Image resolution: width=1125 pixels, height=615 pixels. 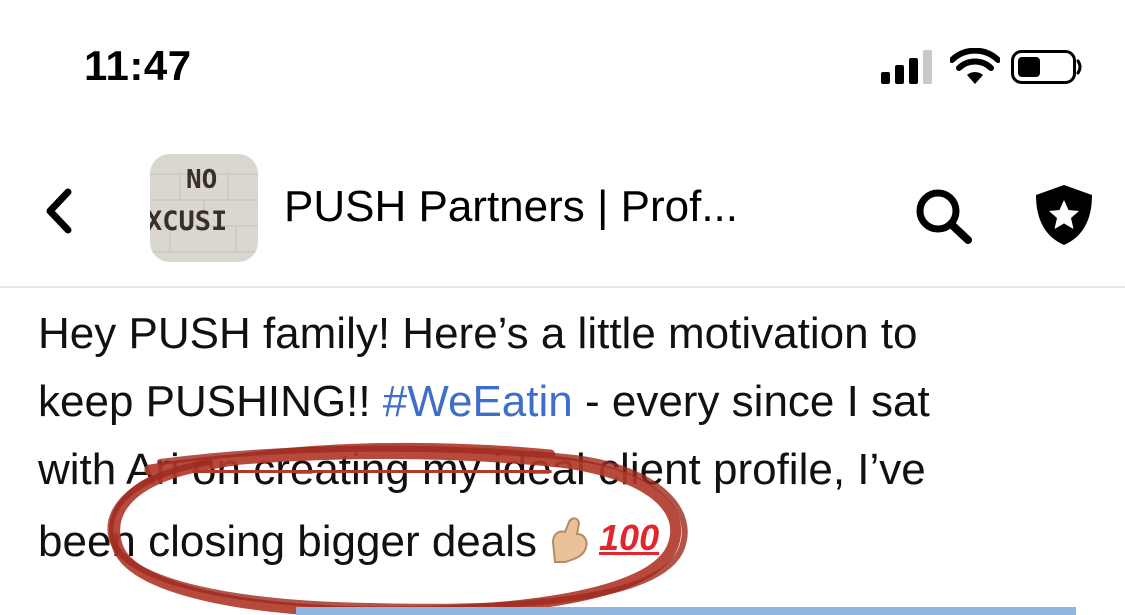 I want to click on header-divider, so click(x=562, y=287).